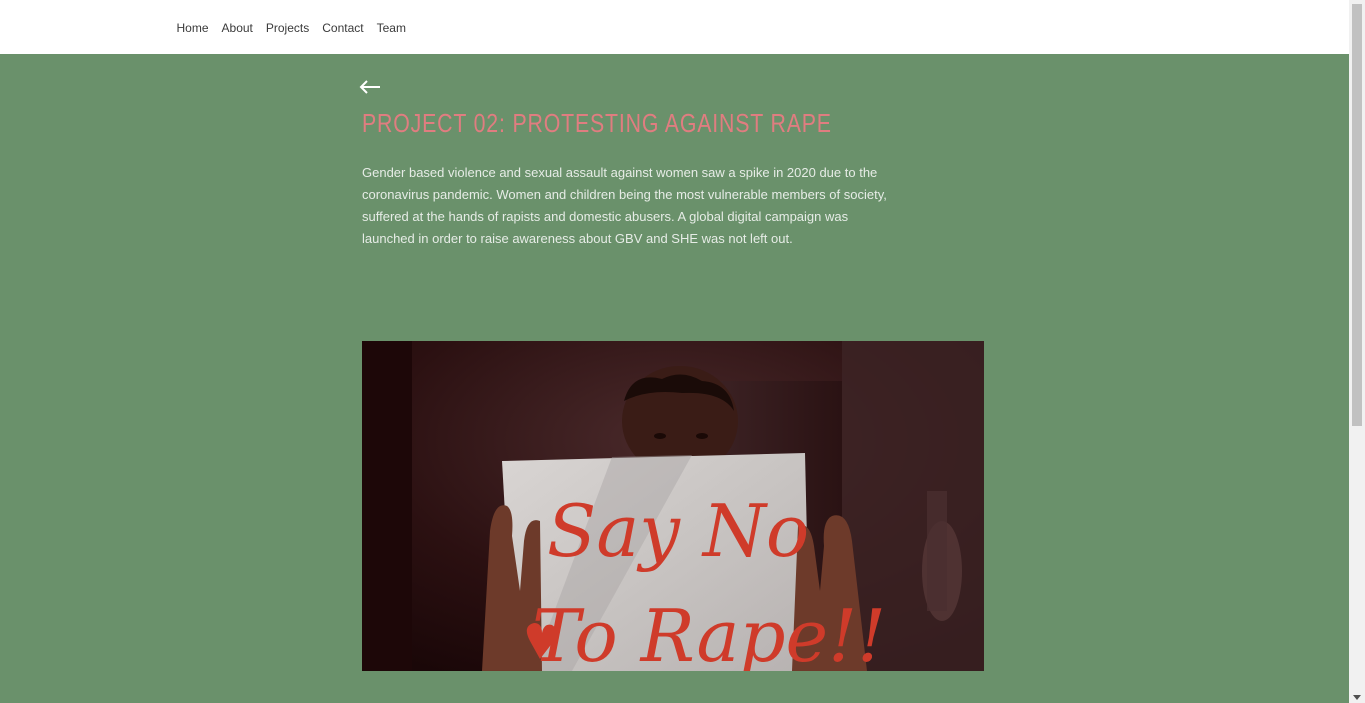 The image size is (1365, 703). I want to click on scrollbar, so click(1357, 351).